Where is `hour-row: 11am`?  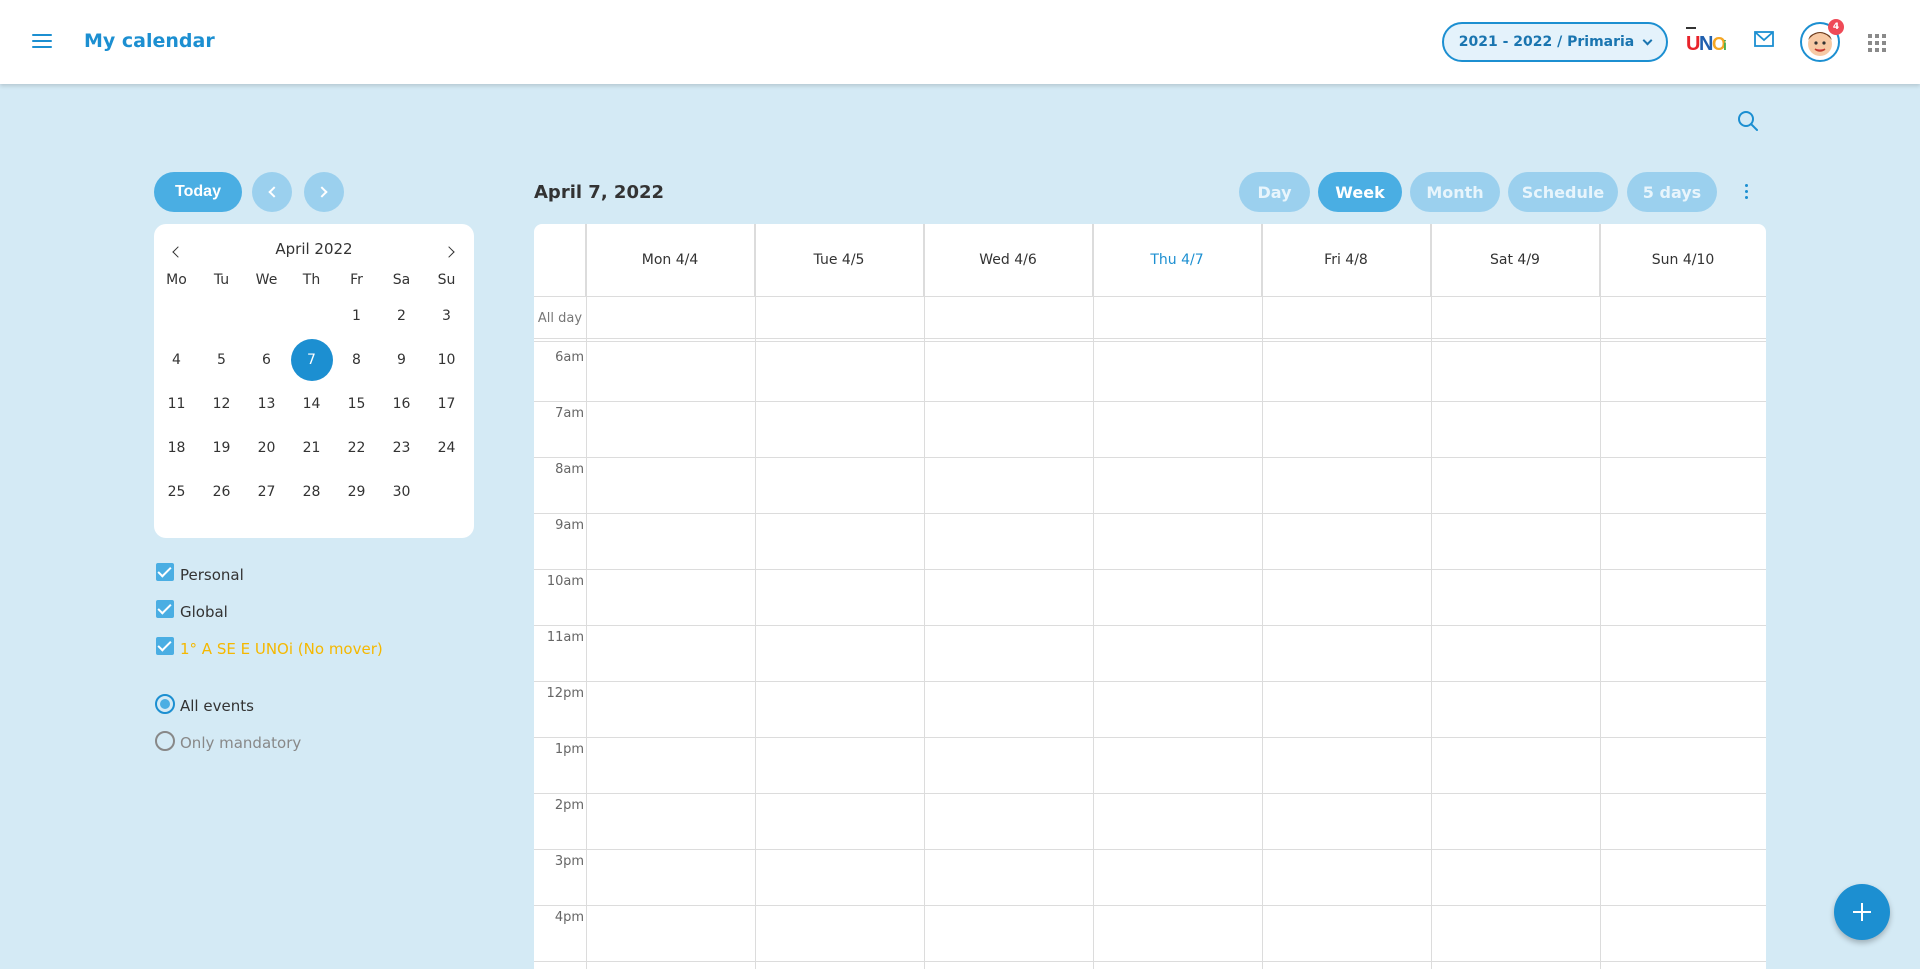
hour-row: 11am is located at coordinates (1150, 654).